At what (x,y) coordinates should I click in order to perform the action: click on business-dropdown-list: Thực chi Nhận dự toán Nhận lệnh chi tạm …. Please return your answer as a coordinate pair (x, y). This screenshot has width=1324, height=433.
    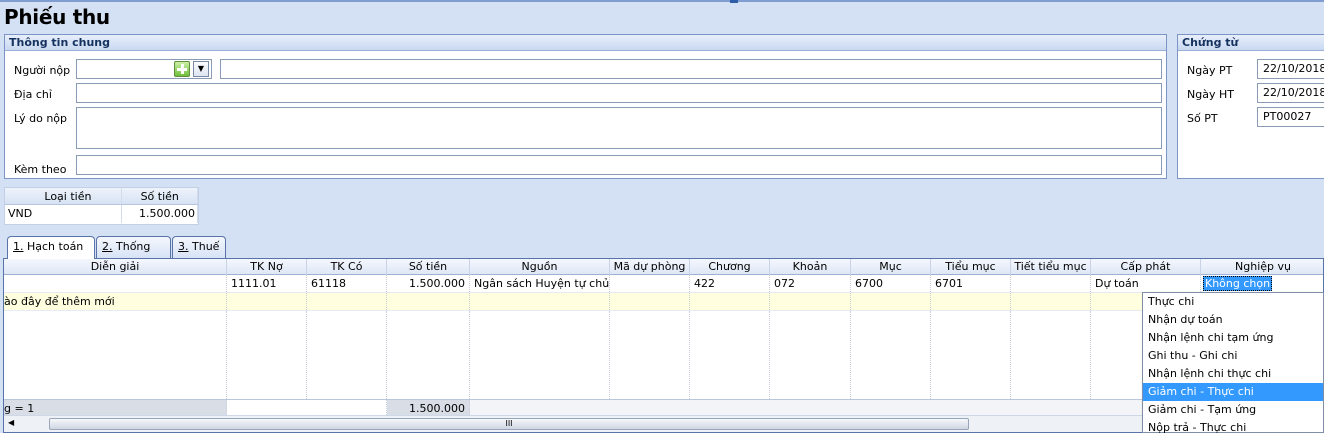
    Looking at the image, I should click on (1233, 362).